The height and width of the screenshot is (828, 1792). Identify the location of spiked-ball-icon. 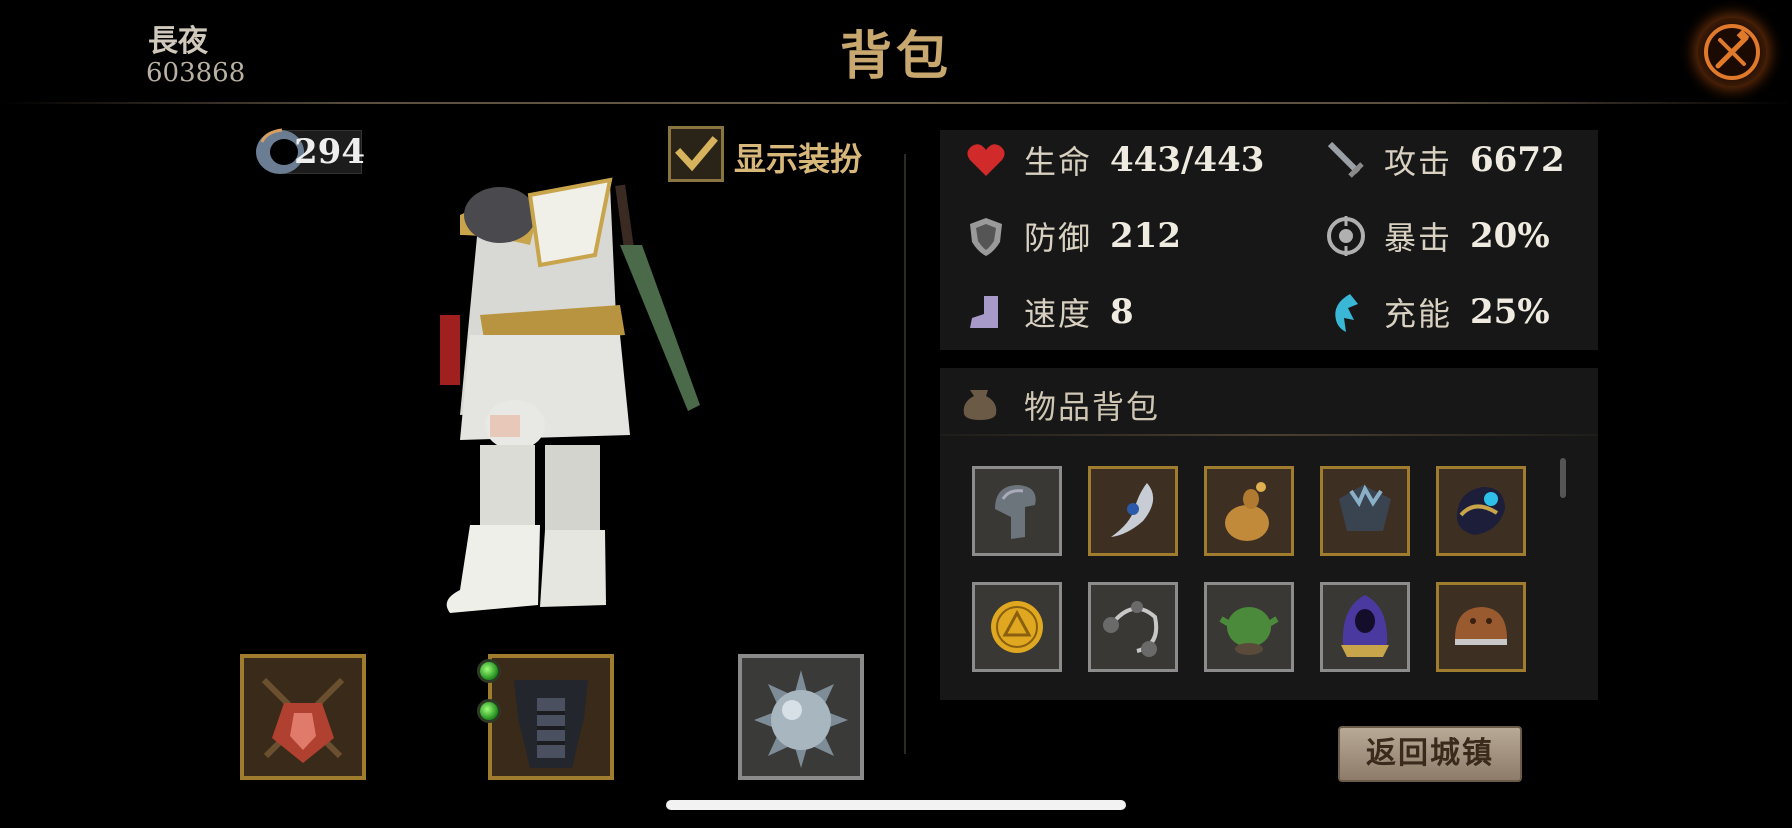
(801, 719).